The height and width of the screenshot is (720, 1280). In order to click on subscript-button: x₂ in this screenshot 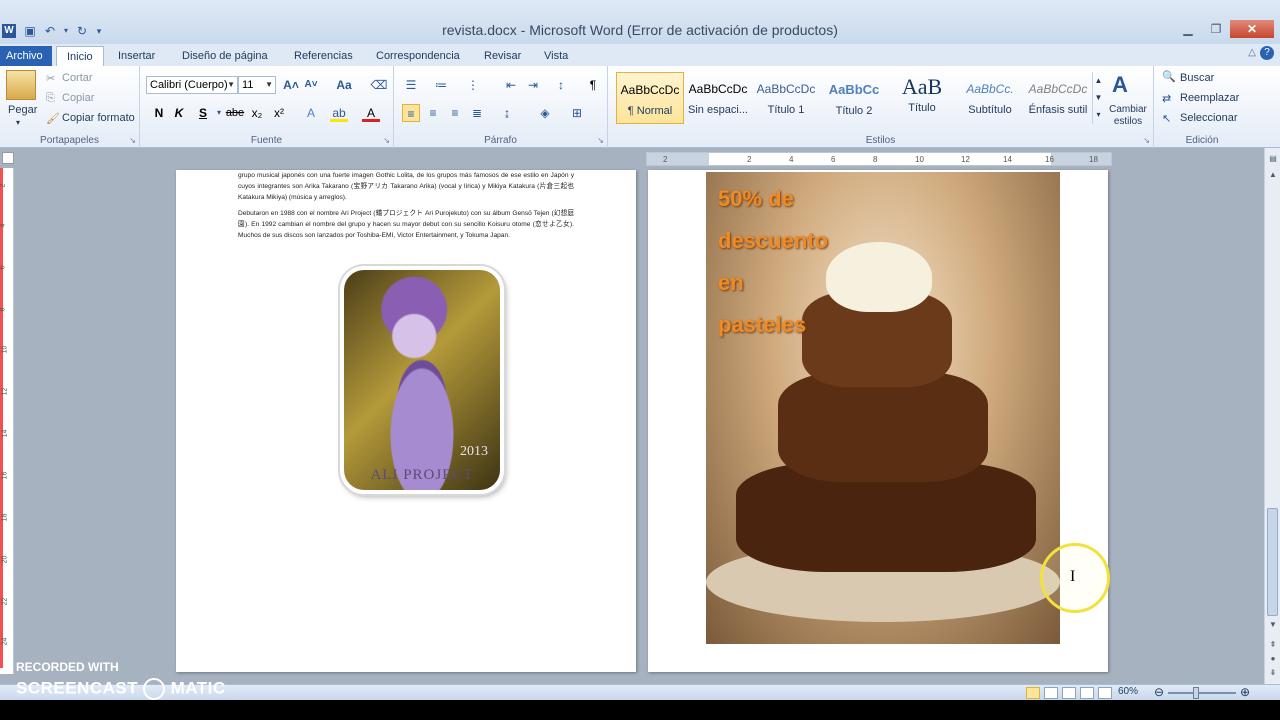, I will do `click(257, 113)`.